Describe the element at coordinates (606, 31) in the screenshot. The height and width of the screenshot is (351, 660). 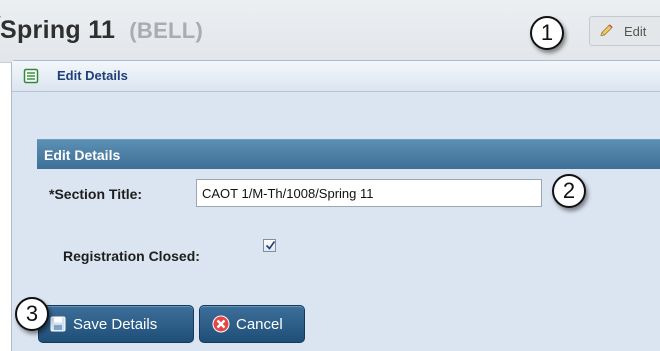
I see `pencil-icon` at that location.